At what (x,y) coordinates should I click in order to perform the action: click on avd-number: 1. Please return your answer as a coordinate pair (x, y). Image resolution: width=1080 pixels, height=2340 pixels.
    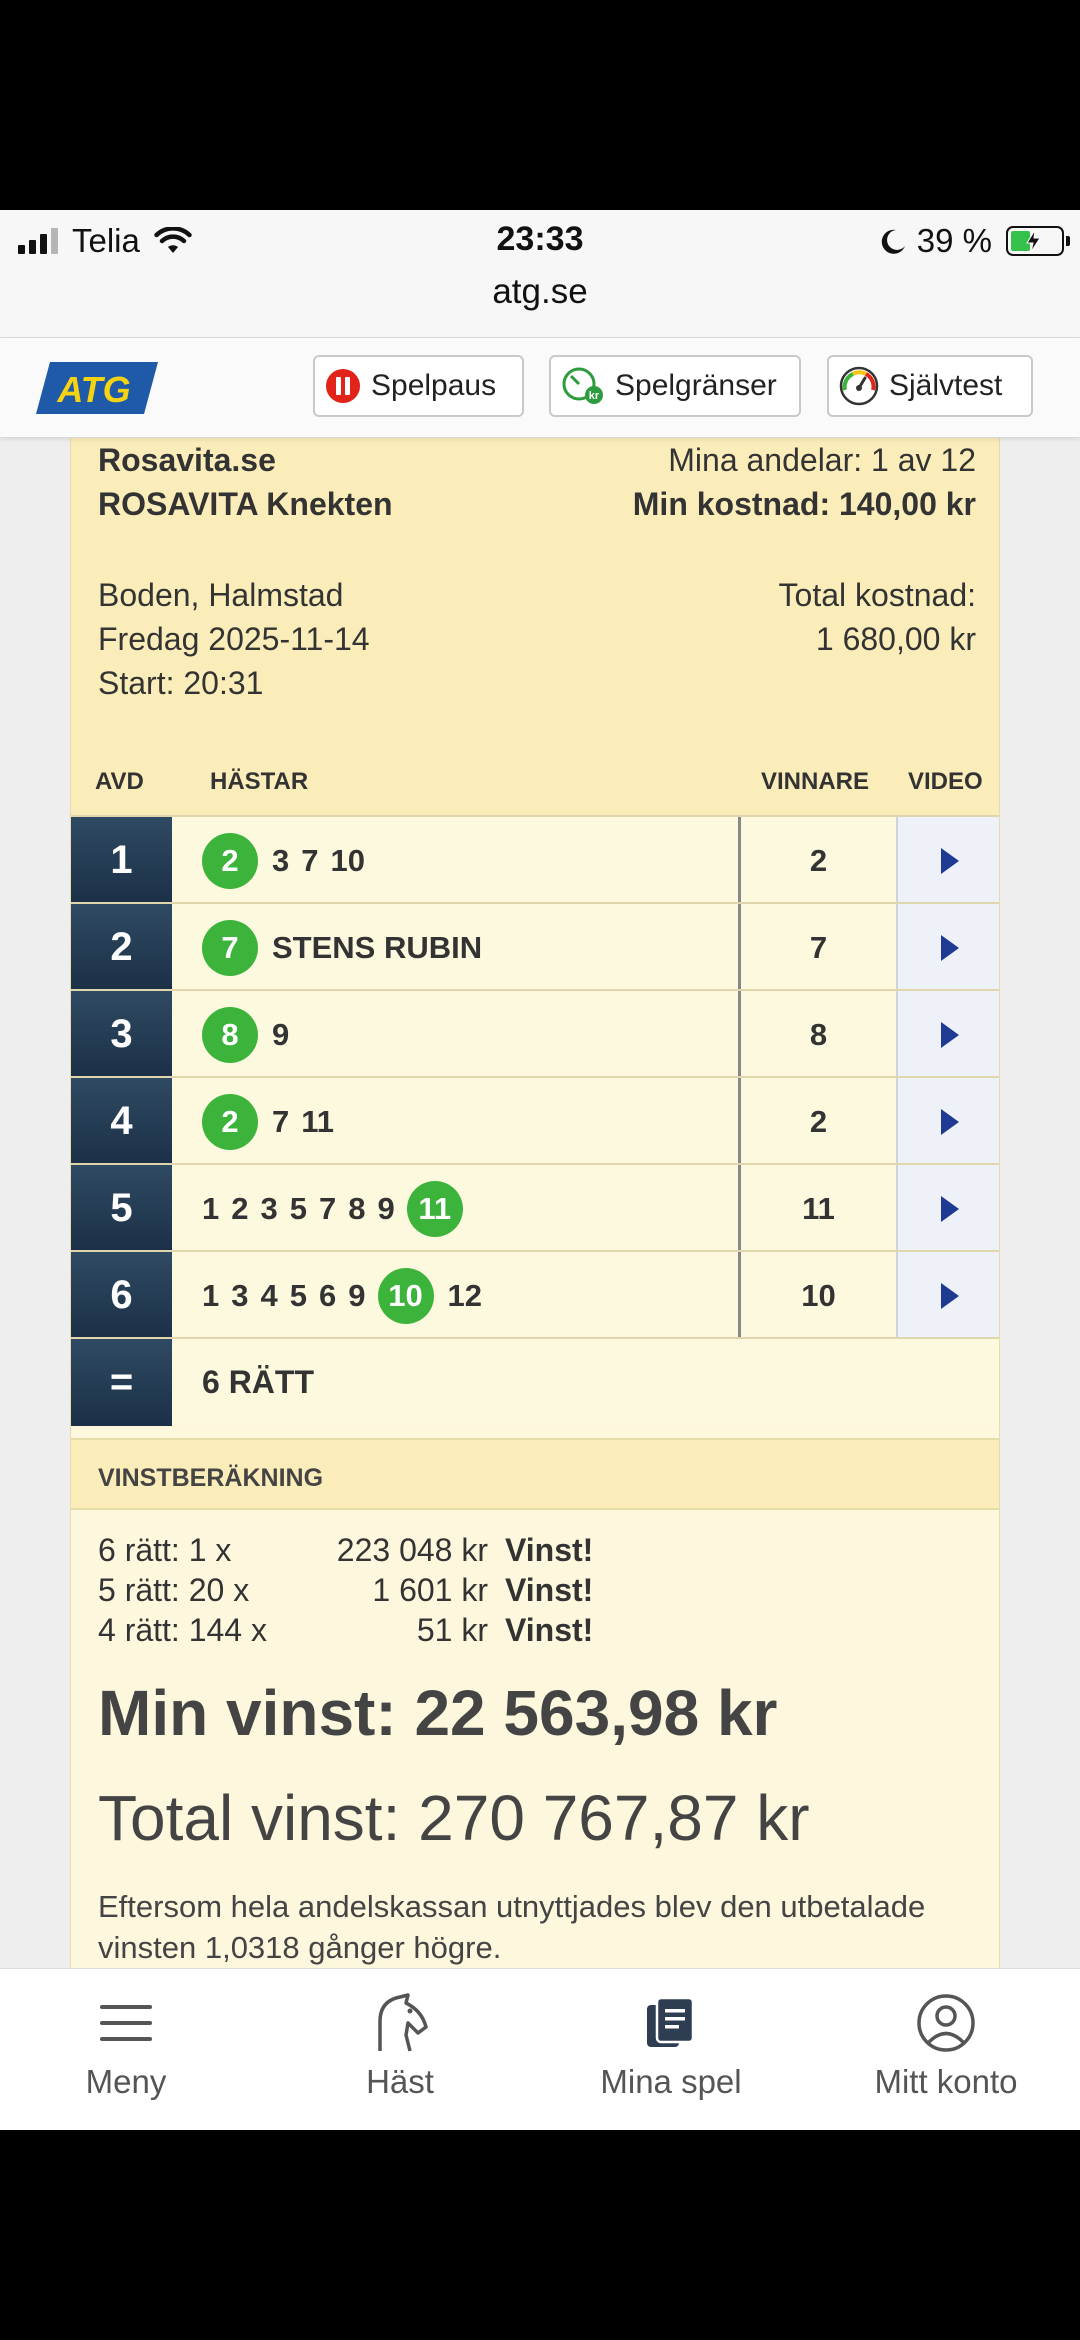
    Looking at the image, I should click on (121, 860).